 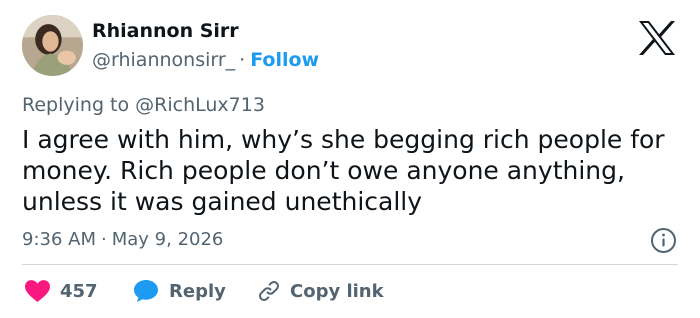 What do you see at coordinates (284, 60) in the screenshot?
I see `follow-button: Follow` at bounding box center [284, 60].